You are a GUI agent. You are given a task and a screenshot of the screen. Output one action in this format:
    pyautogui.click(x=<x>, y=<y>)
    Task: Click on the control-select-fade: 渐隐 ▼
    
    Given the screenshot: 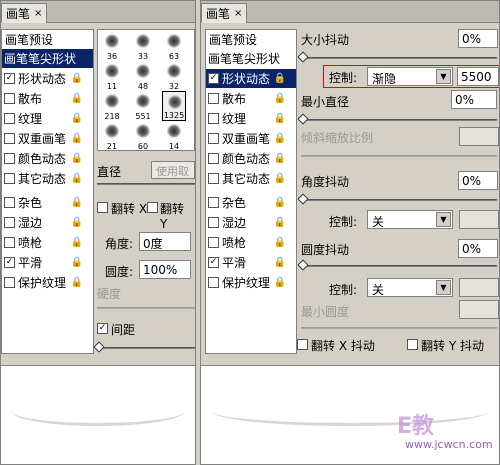 What is the action you would take?
    pyautogui.click(x=410, y=76)
    